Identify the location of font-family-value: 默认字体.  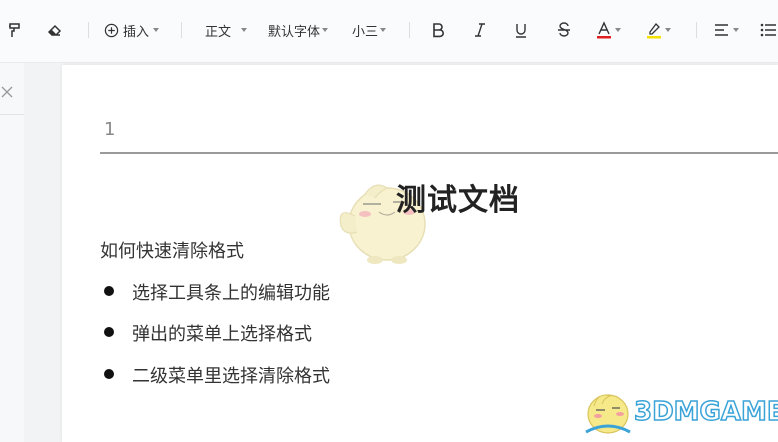
(294, 32).